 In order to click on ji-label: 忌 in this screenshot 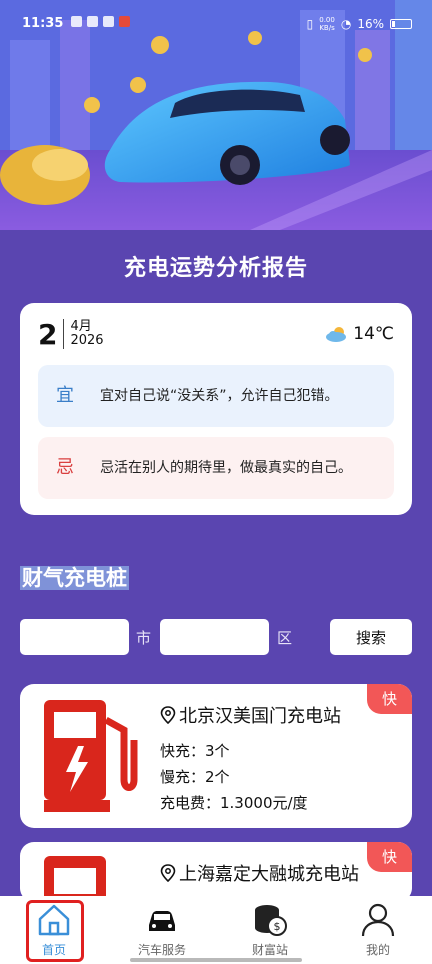, I will do `click(65, 467)`.